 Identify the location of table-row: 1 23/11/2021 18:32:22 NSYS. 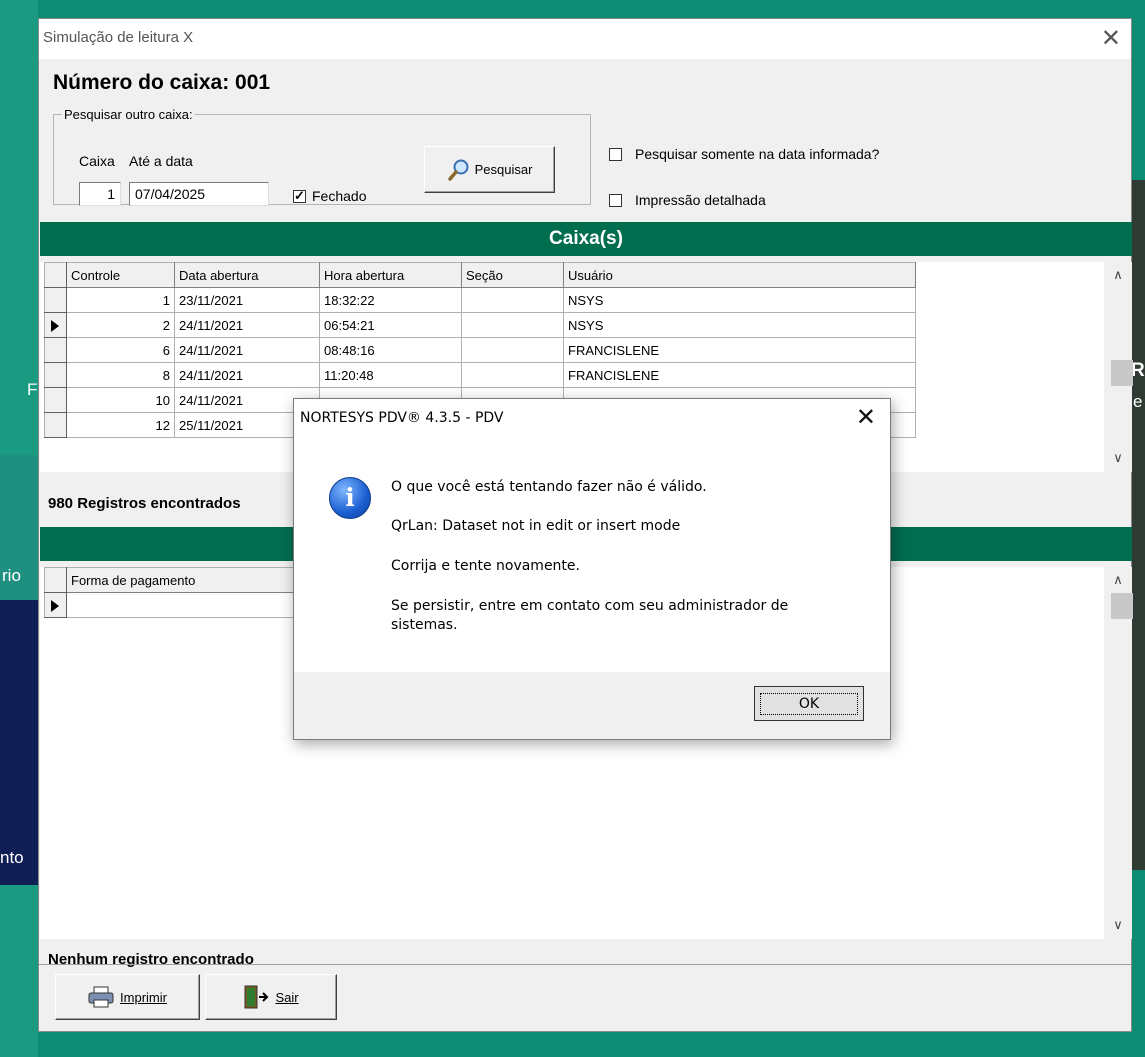
(480, 300).